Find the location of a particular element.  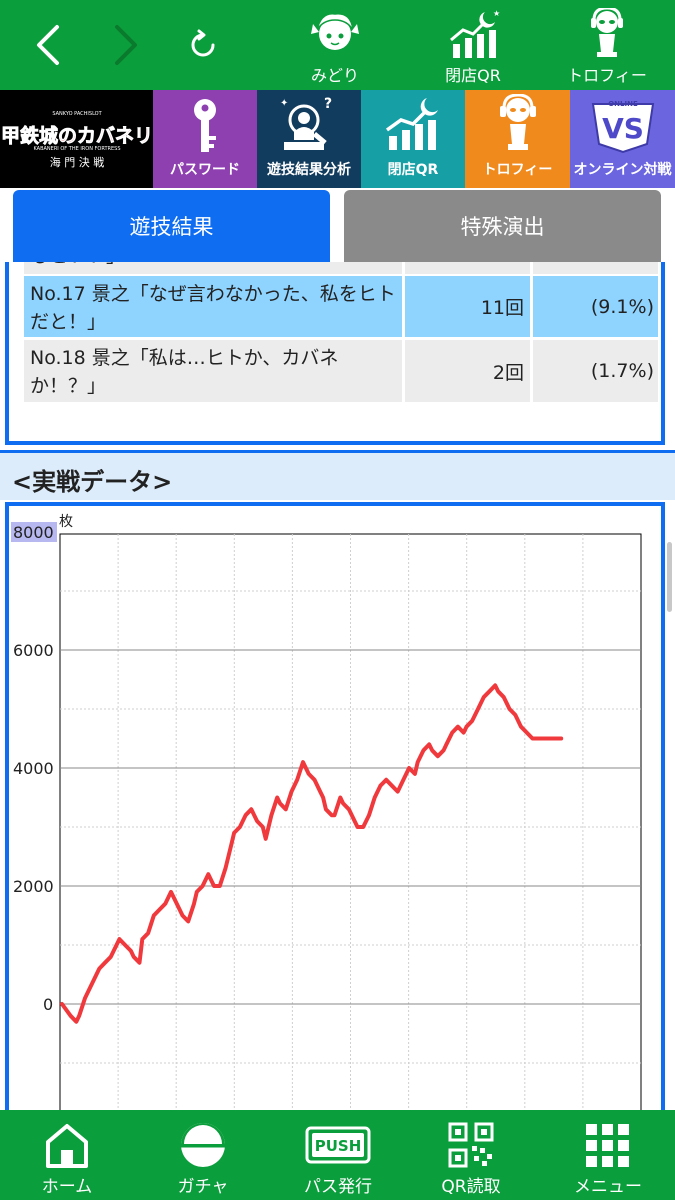

tab-special-effects: 特殊演出 is located at coordinates (502, 226).